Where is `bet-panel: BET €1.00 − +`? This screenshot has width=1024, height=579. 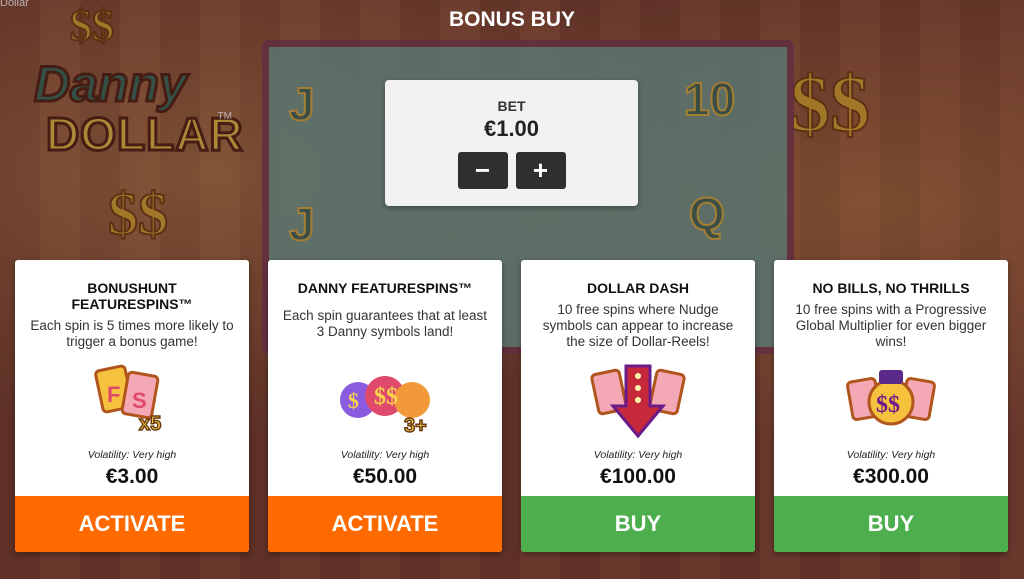 bet-panel: BET €1.00 − + is located at coordinates (511, 143).